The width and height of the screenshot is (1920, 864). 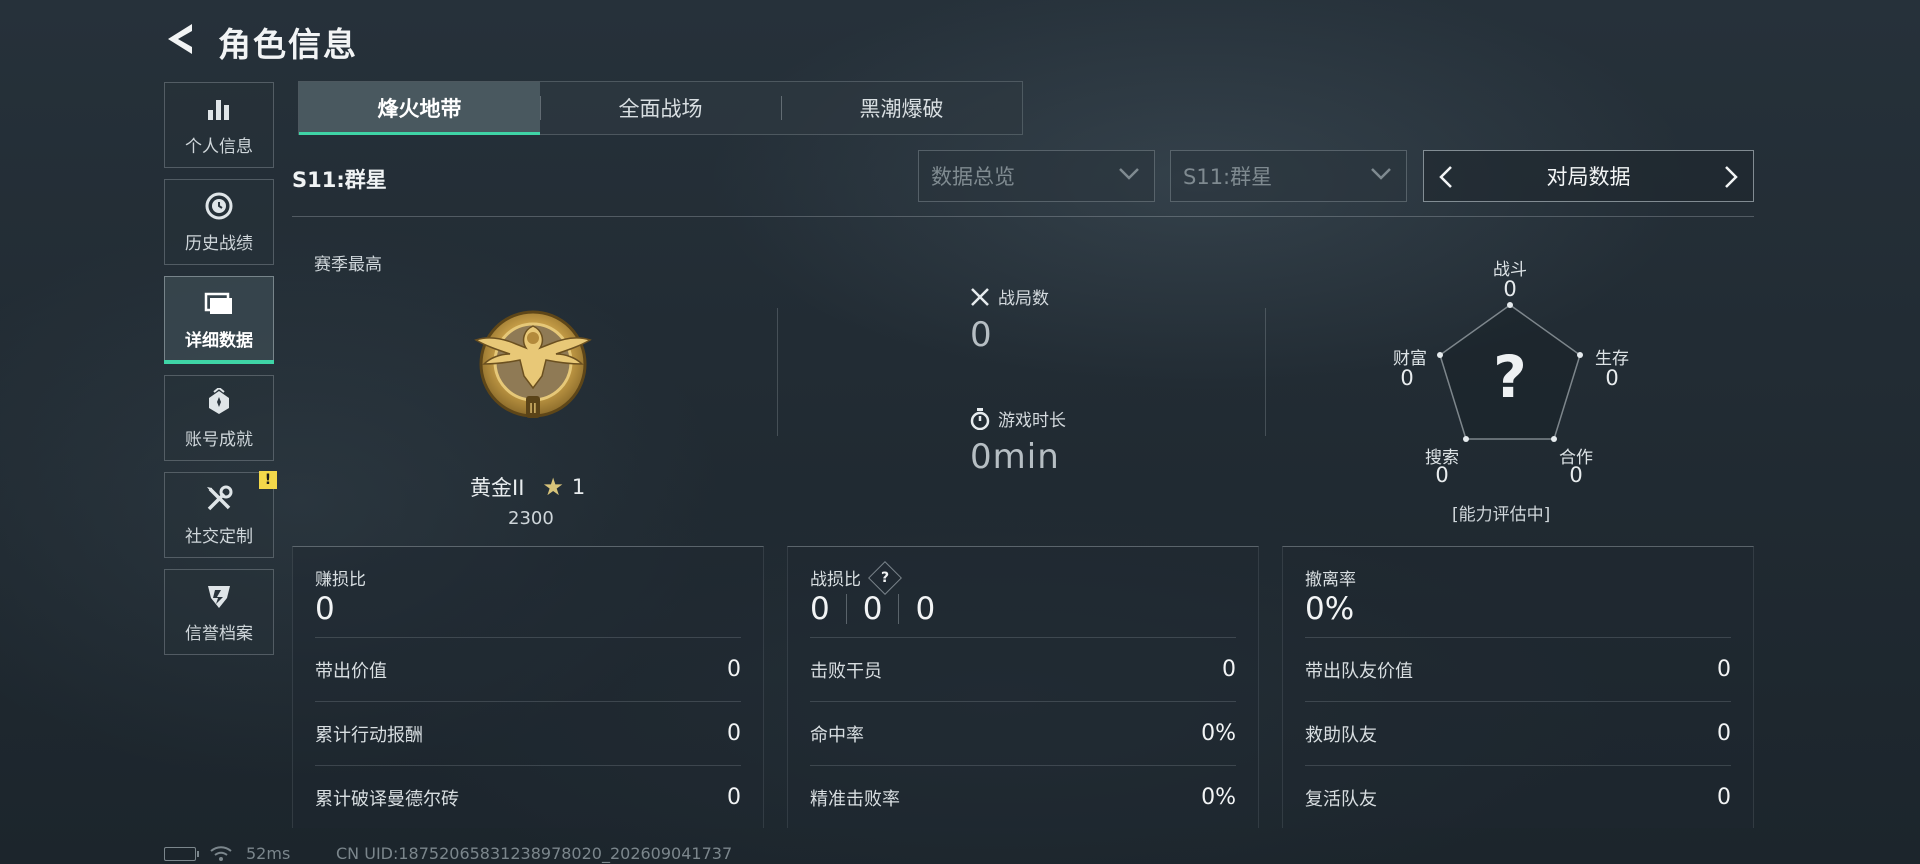 What do you see at coordinates (1036, 176) in the screenshot?
I see `data-select-dropdown: 数据总览` at bounding box center [1036, 176].